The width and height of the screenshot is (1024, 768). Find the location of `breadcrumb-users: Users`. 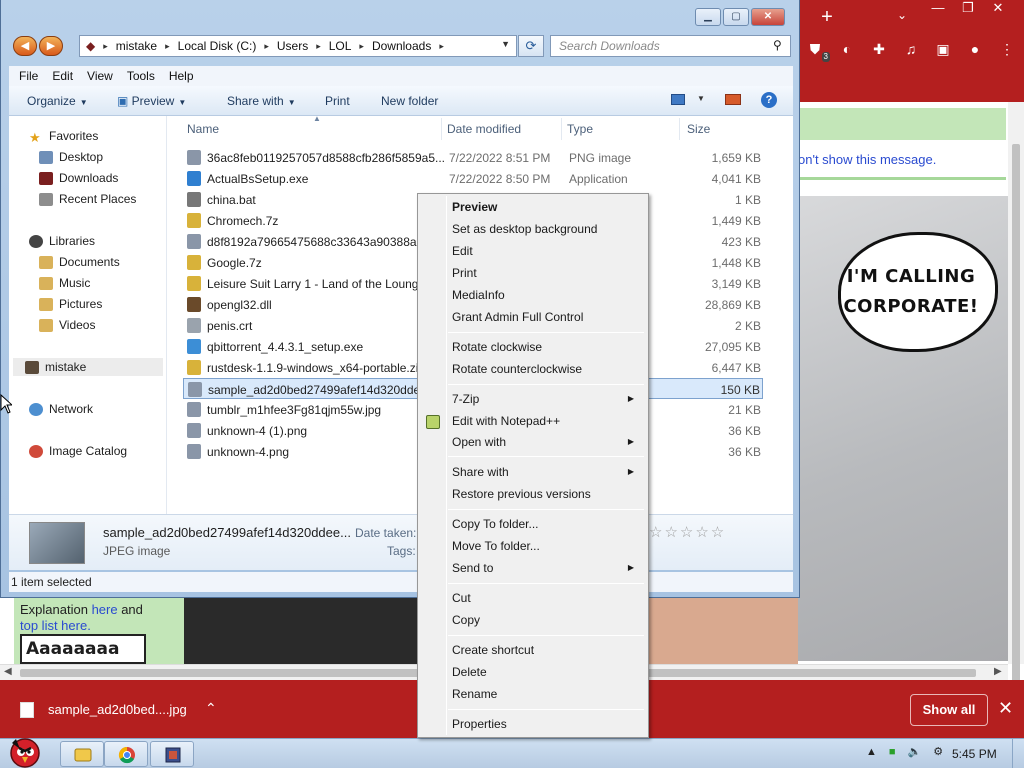

breadcrumb-users: Users is located at coordinates (292, 46).